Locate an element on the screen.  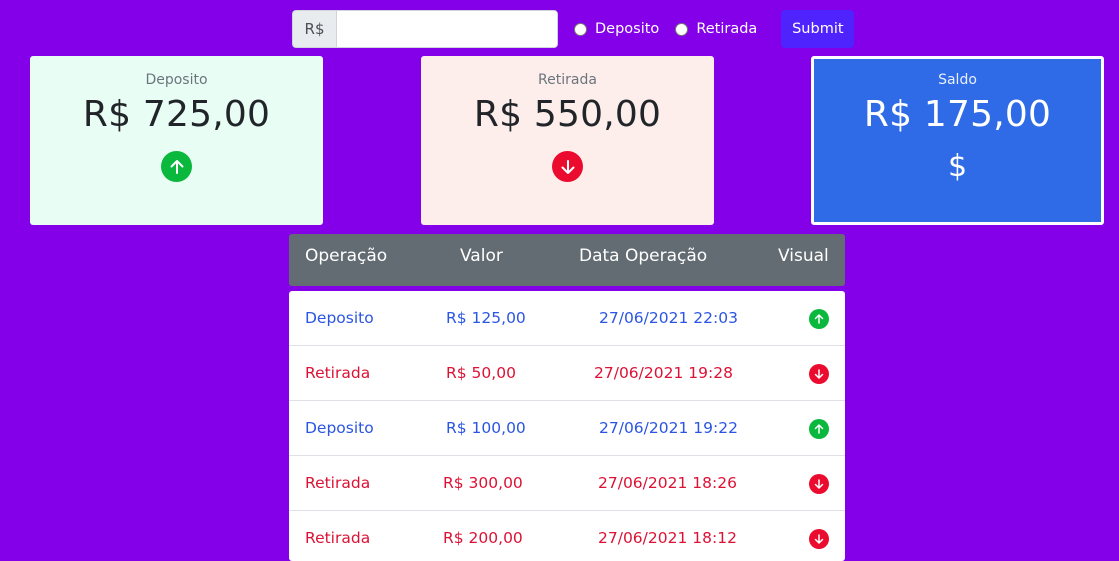
header-data-operacao: Data Operação is located at coordinates (643, 256).